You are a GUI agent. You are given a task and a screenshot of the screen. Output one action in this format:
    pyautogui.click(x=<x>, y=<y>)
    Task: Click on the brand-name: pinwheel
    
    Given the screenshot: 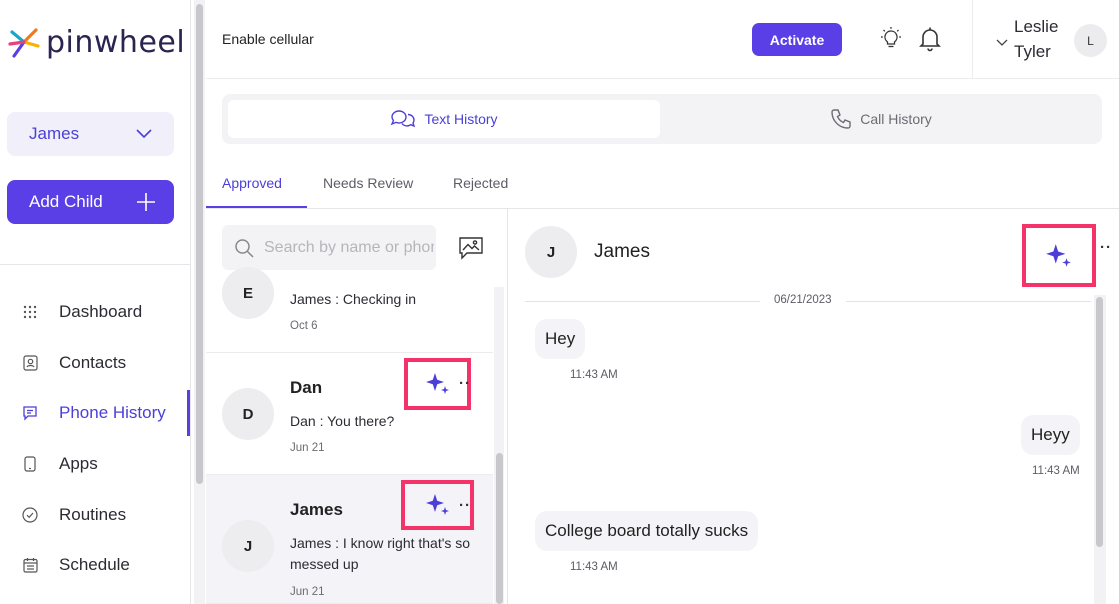 What is the action you would take?
    pyautogui.click(x=116, y=42)
    